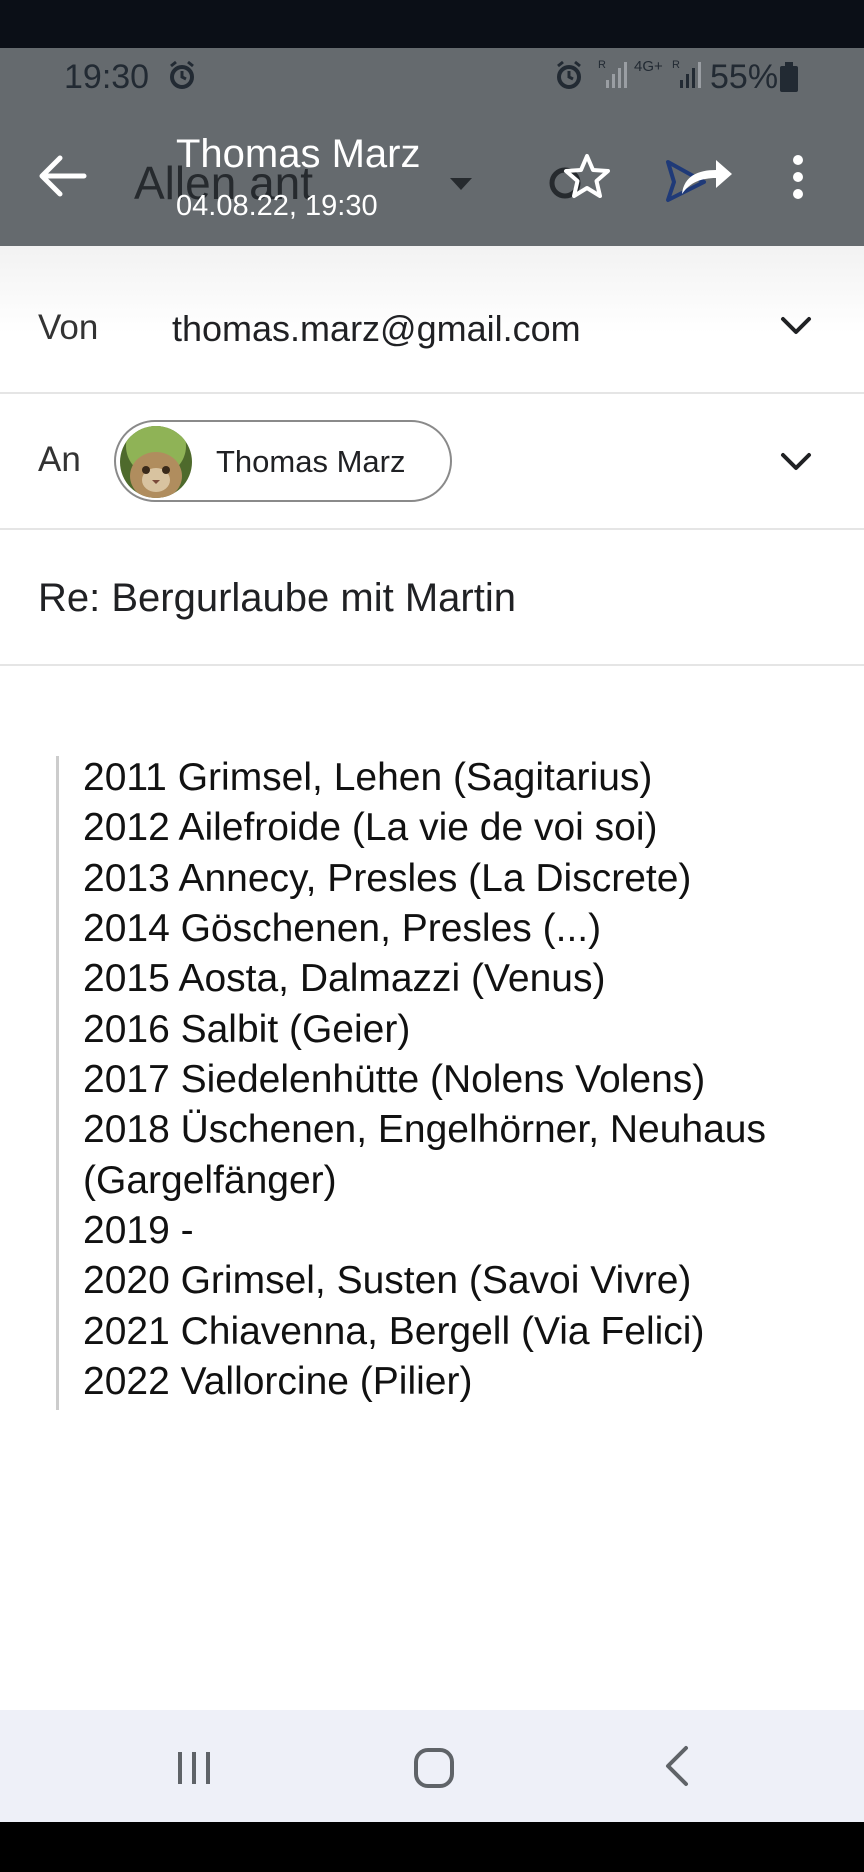 This screenshot has height=1872, width=864. Describe the element at coordinates (424, 1129) in the screenshot. I see `quote-line: 2018 Üschenen, Engelhörner, Neuhaus` at that location.